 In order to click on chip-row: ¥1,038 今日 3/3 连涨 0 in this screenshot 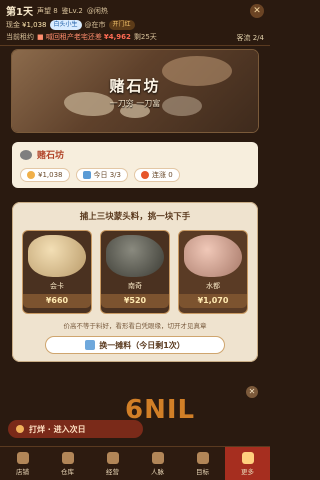, I will do `click(135, 175)`.